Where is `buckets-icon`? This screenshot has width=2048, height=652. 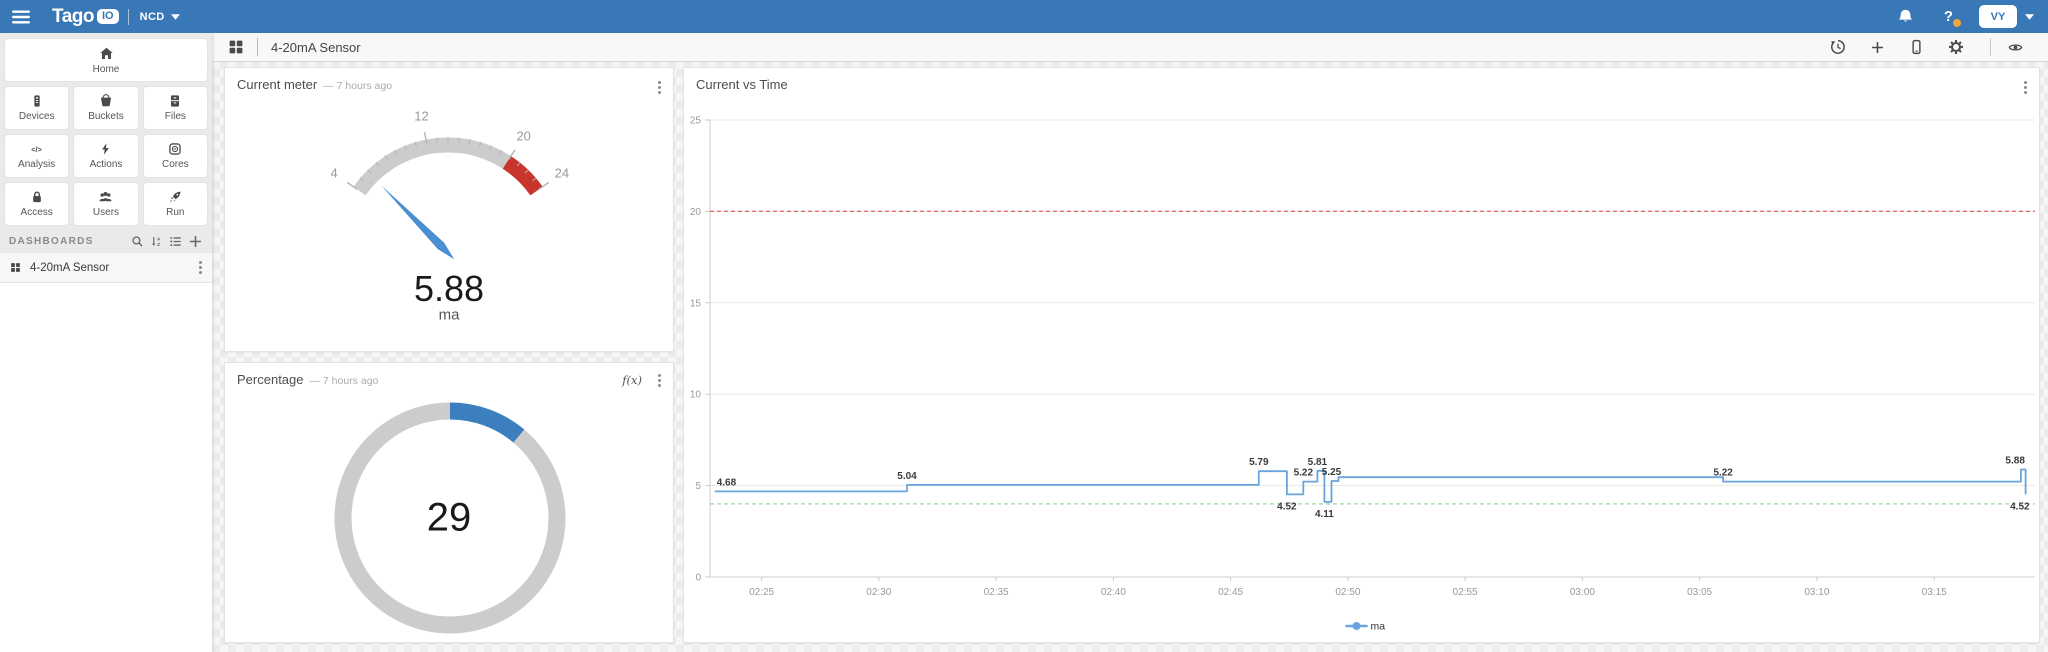 buckets-icon is located at coordinates (106, 101).